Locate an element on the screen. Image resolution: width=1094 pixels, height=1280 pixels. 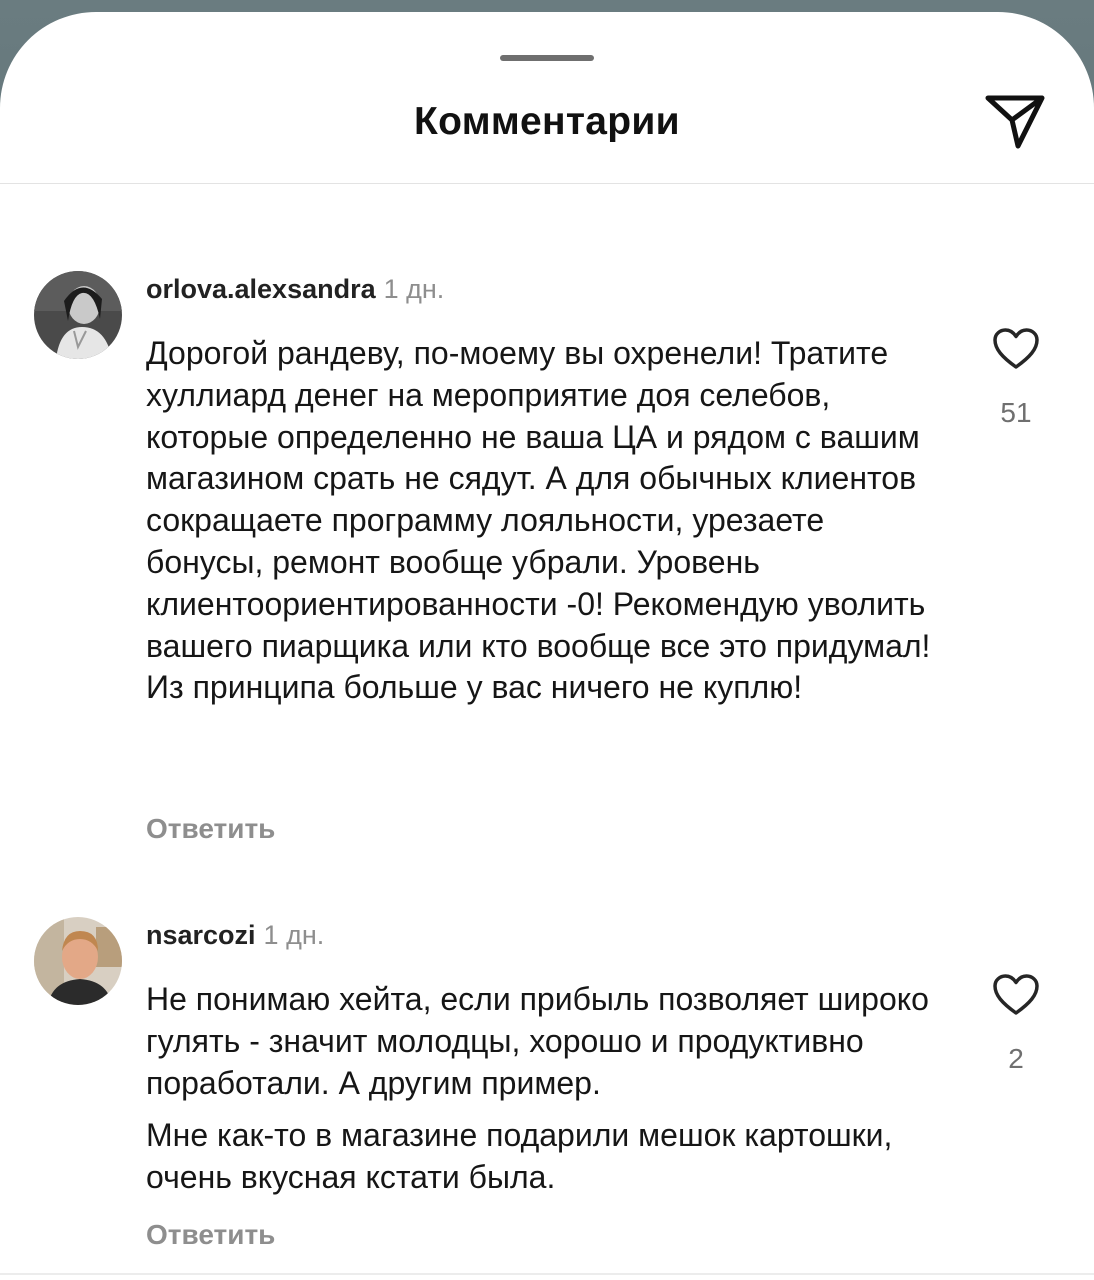
paper-plane-icon is located at coordinates (1015, 122).